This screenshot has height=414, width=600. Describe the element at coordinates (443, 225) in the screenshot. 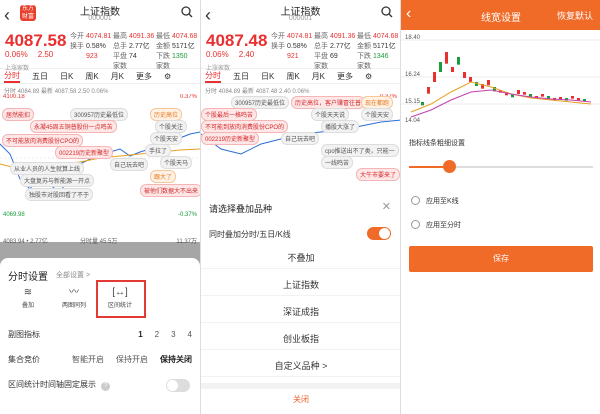

I see `apply-timeshare-label: 应用至分时` at that location.